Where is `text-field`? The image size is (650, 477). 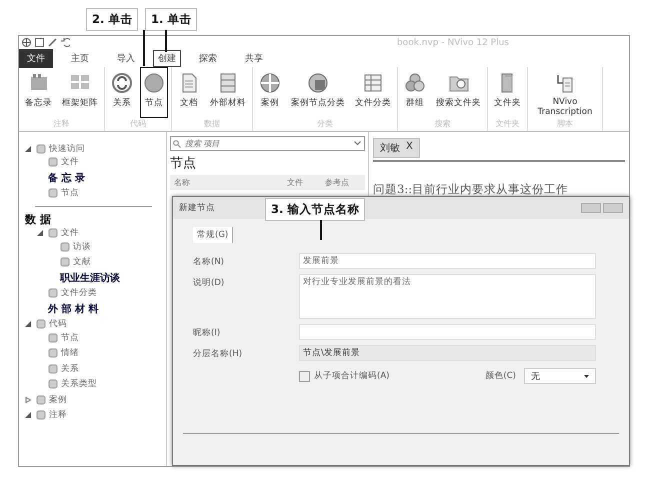 text-field is located at coordinates (447, 332).